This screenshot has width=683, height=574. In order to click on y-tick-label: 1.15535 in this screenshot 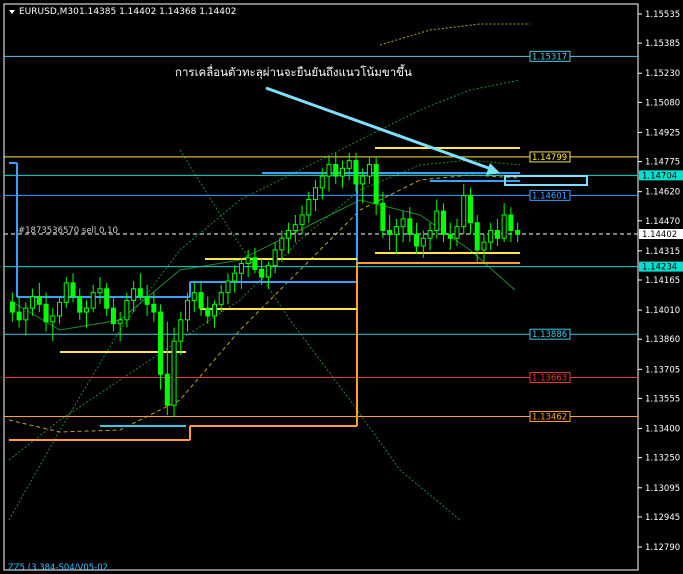, I will do `click(662, 15)`.